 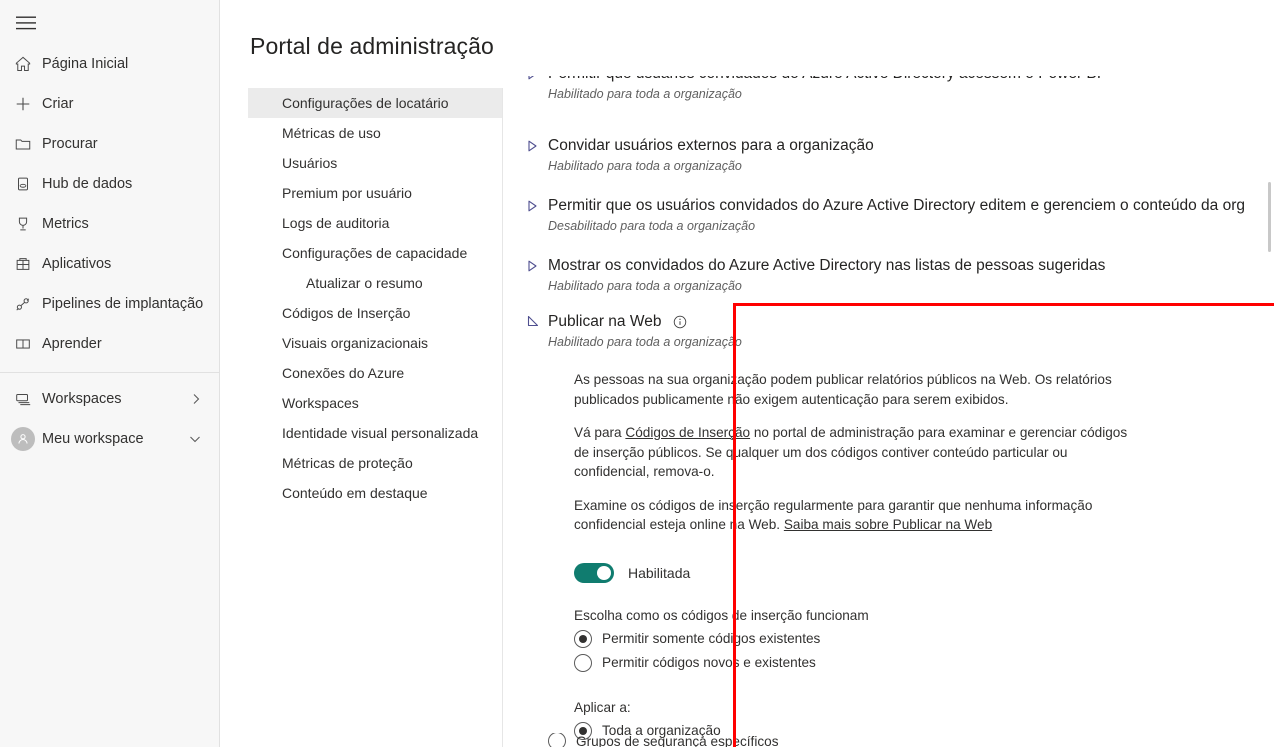 What do you see at coordinates (343, 373) in the screenshot?
I see `subnav-item-label: Conexões do Azure` at bounding box center [343, 373].